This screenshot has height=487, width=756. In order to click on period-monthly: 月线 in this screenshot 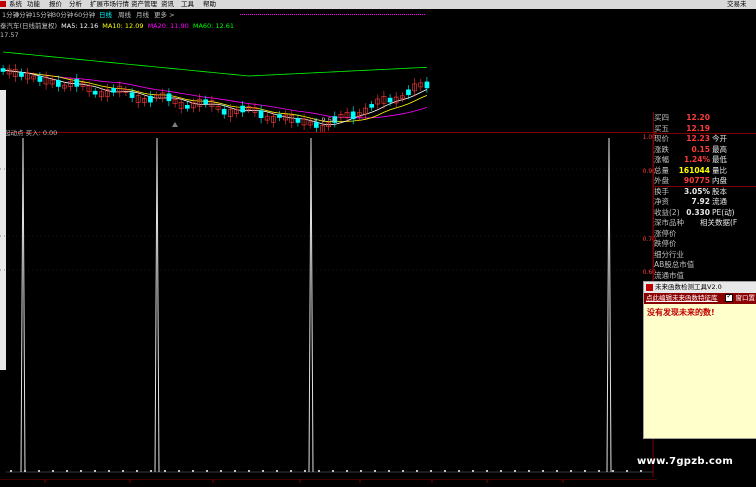, I will do `click(142, 15)`.